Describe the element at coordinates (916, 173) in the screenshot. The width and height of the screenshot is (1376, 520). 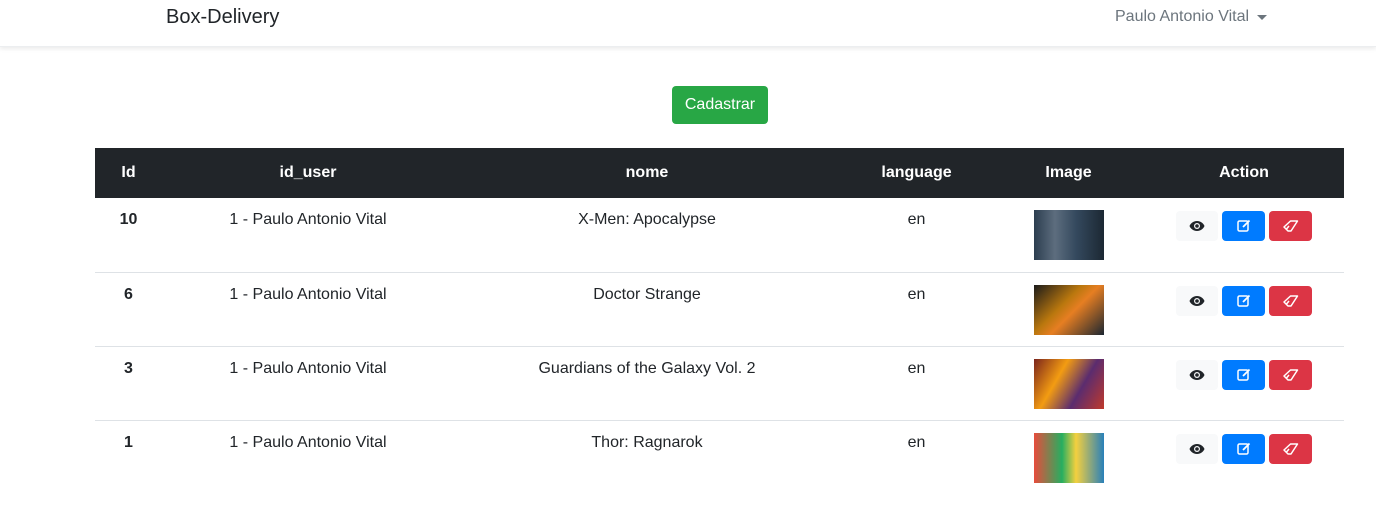
I see `header-language: language` at that location.